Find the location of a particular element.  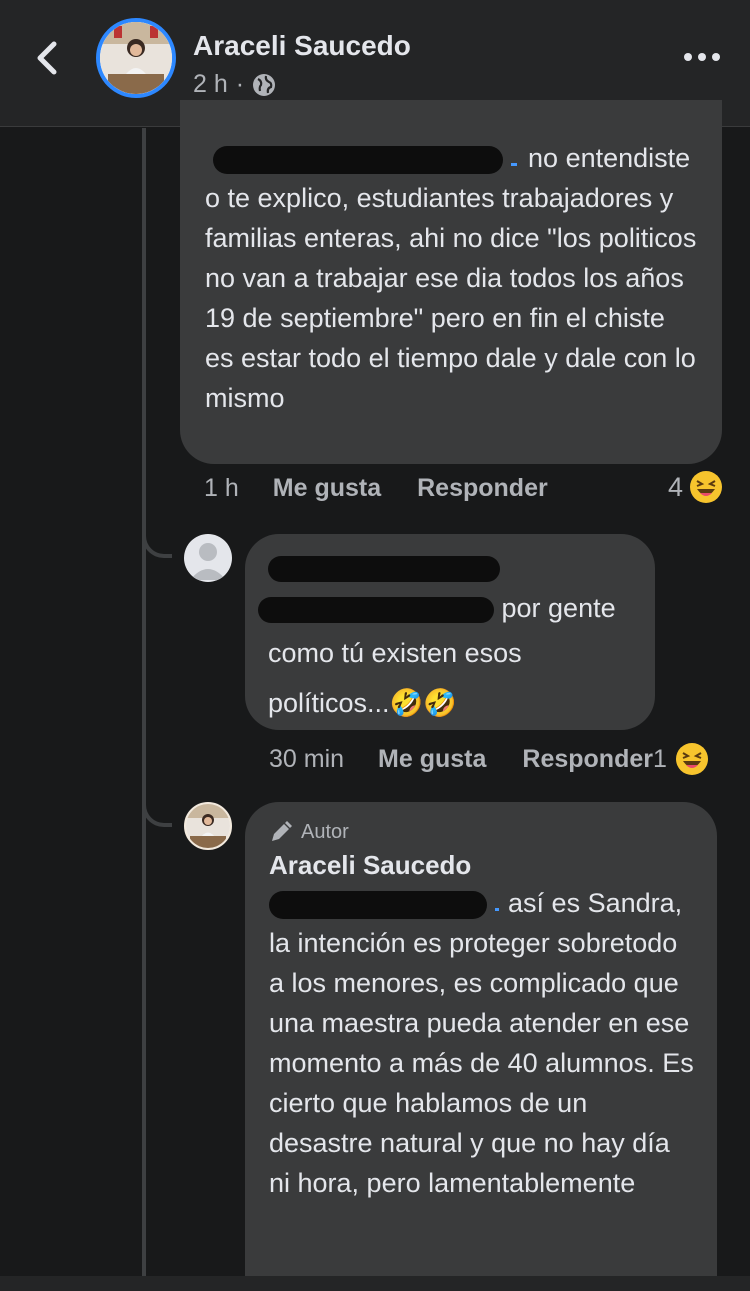

author-badge-label: Autor is located at coordinates (325, 831).